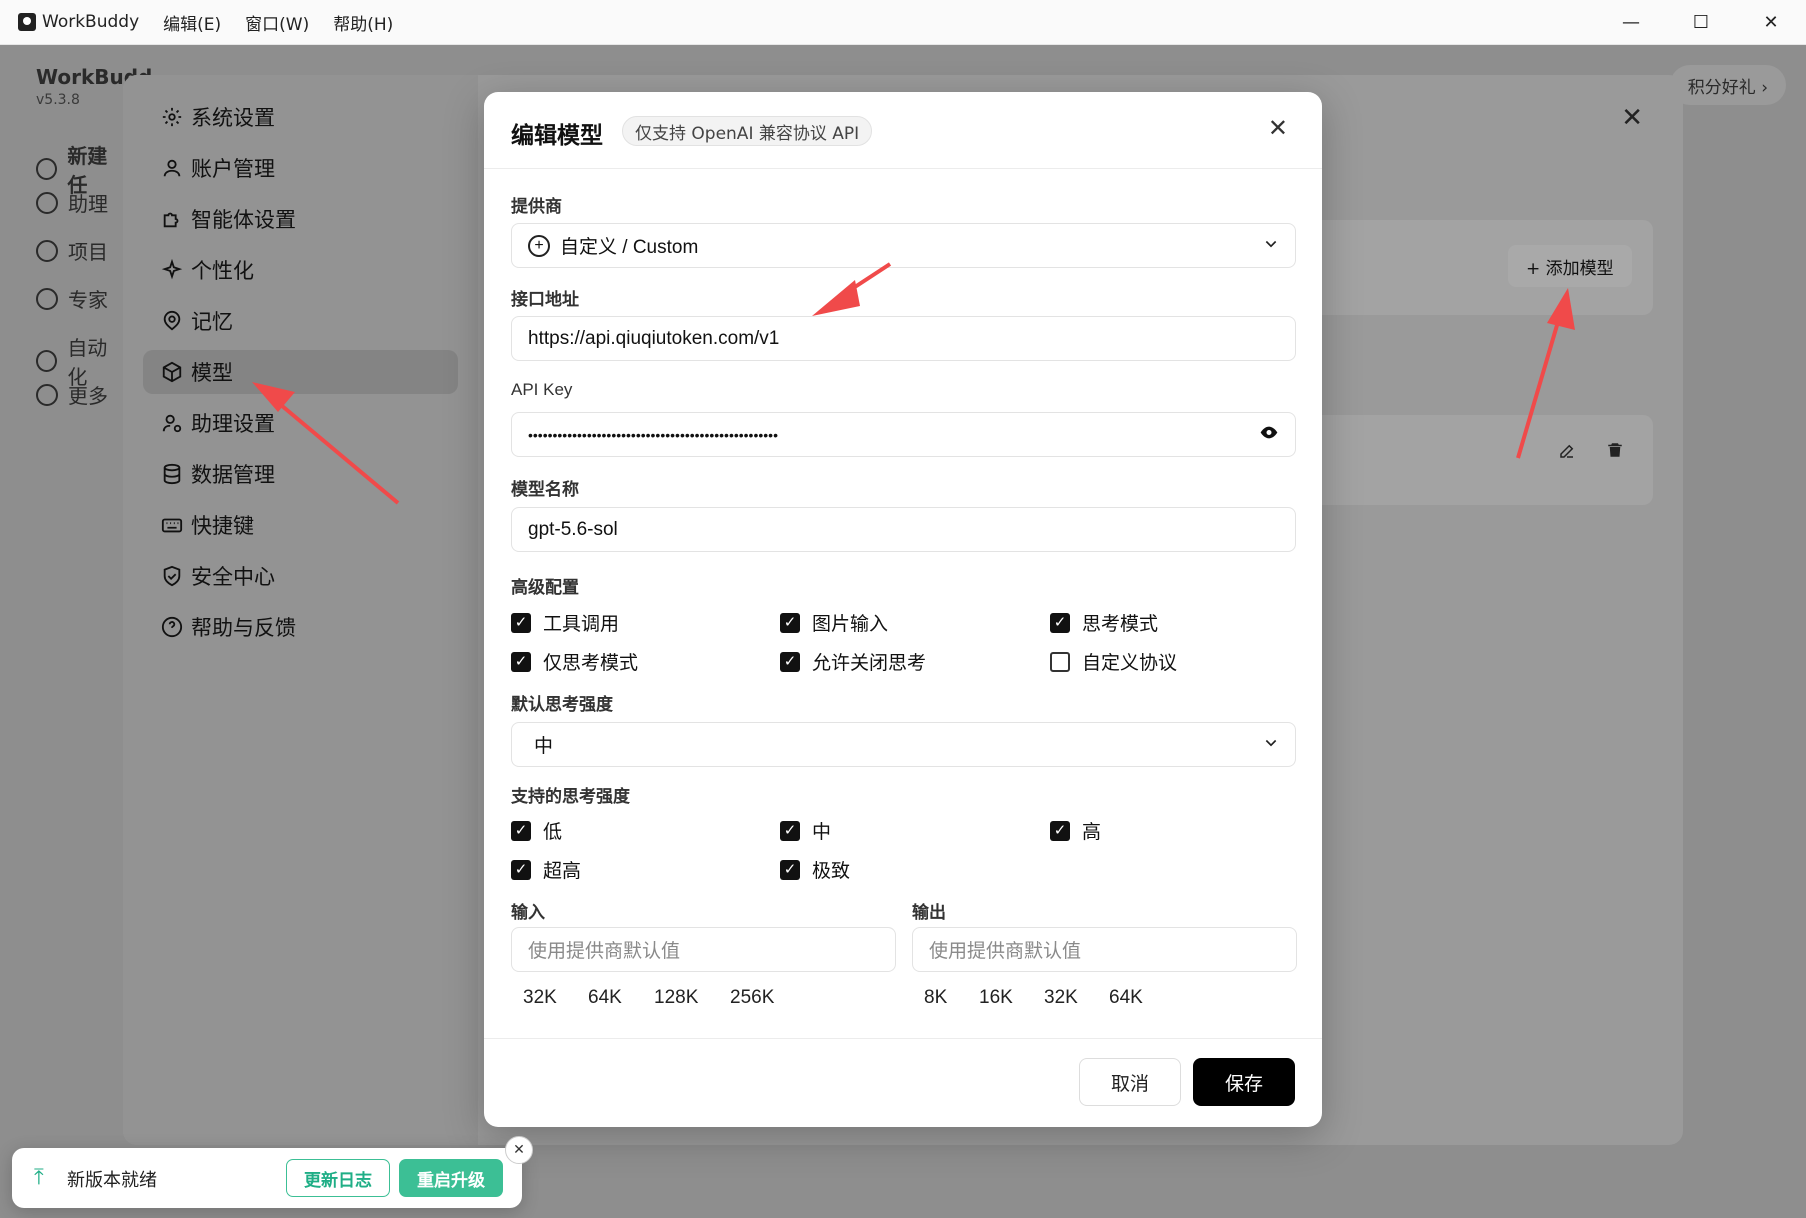 This screenshot has height=1218, width=1806. I want to click on input-chip-32k: 32K, so click(540, 998).